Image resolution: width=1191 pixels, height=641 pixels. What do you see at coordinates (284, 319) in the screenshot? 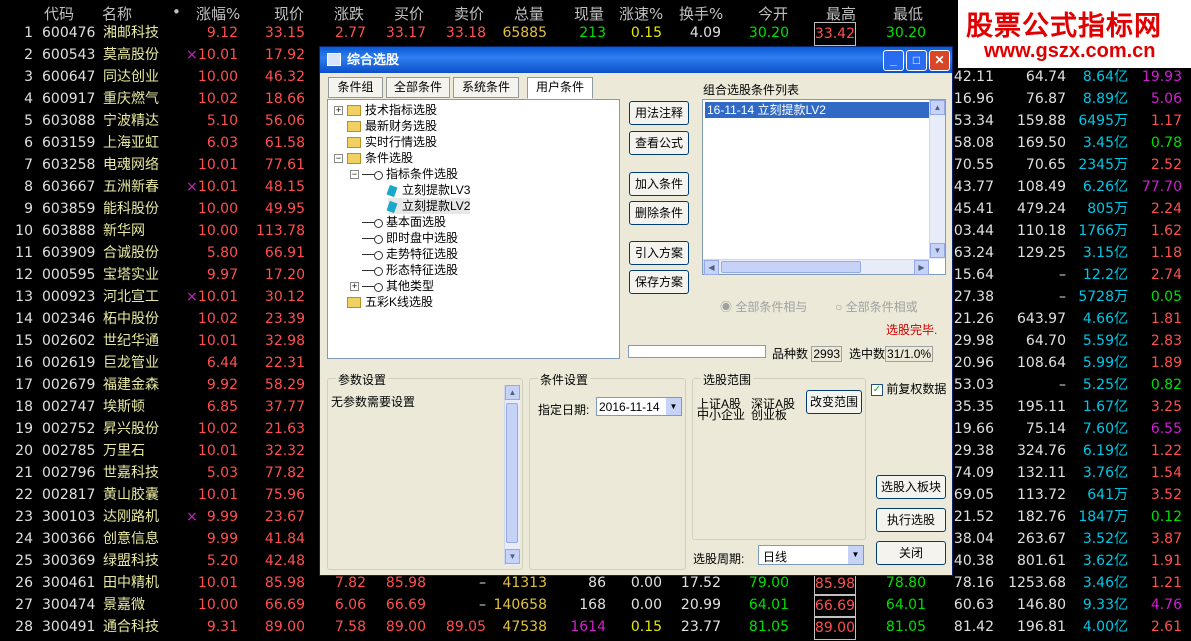
I see `cell-price: 23.39` at bounding box center [284, 319].